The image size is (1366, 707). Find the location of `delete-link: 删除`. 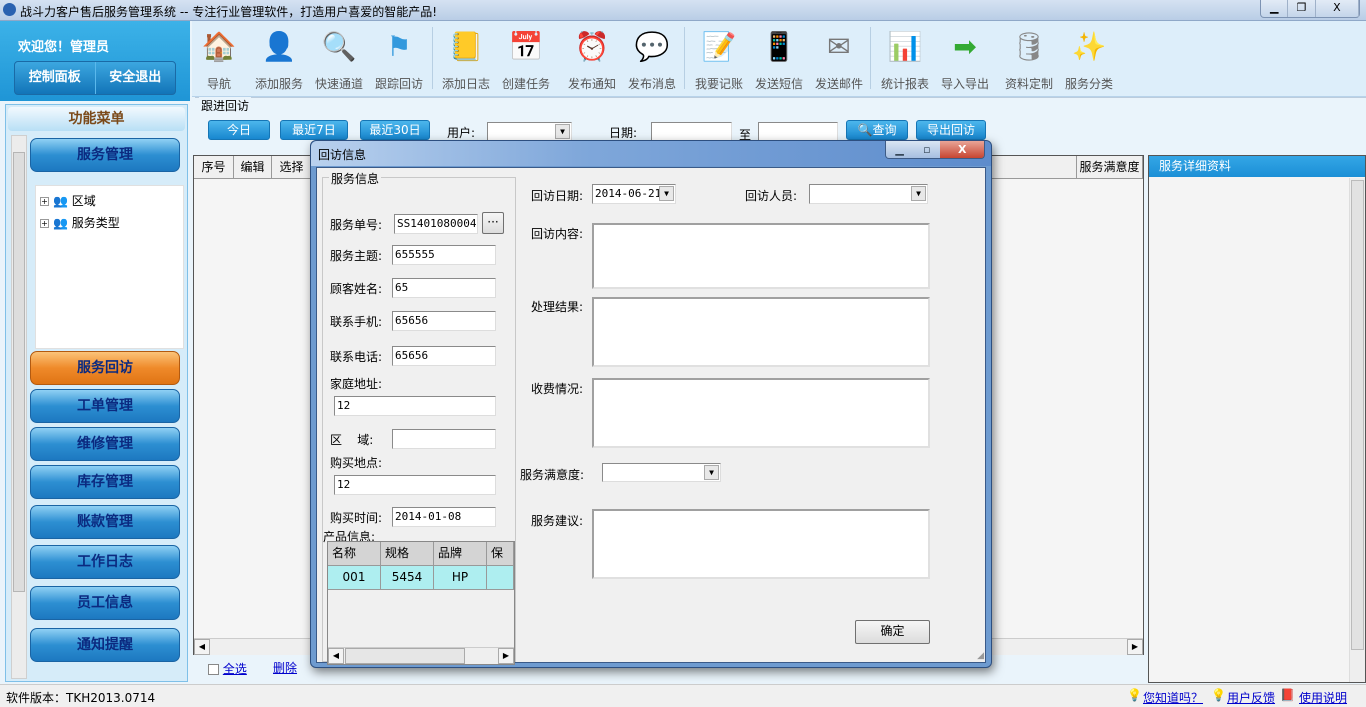

delete-link: 删除 is located at coordinates (285, 667).